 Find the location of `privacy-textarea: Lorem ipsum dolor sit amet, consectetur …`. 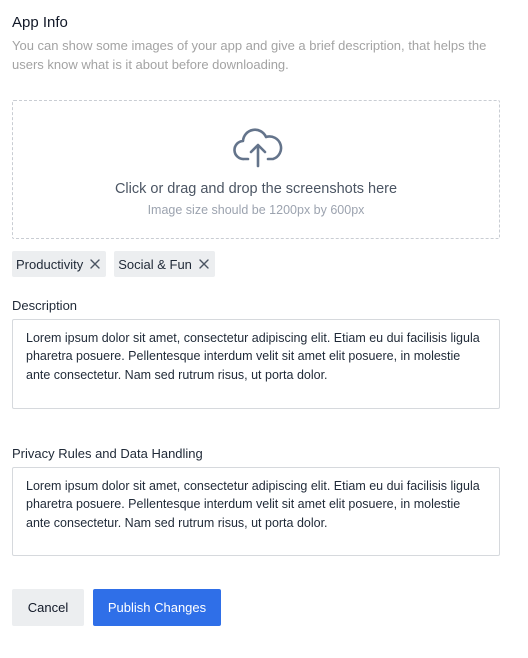

privacy-textarea: Lorem ipsum dolor sit amet, consectetur … is located at coordinates (256, 511).